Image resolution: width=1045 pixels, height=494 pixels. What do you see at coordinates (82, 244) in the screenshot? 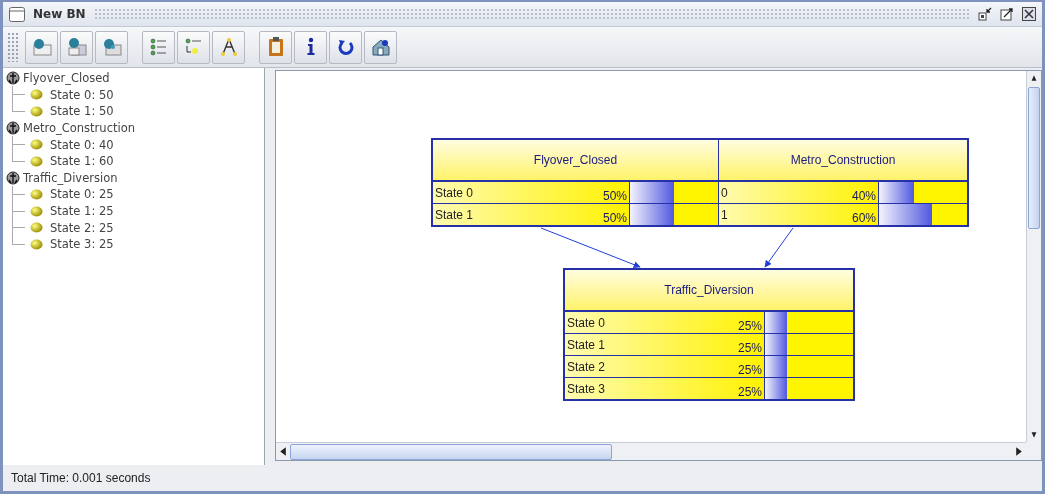
I see `tree-item: State 3: 25` at bounding box center [82, 244].